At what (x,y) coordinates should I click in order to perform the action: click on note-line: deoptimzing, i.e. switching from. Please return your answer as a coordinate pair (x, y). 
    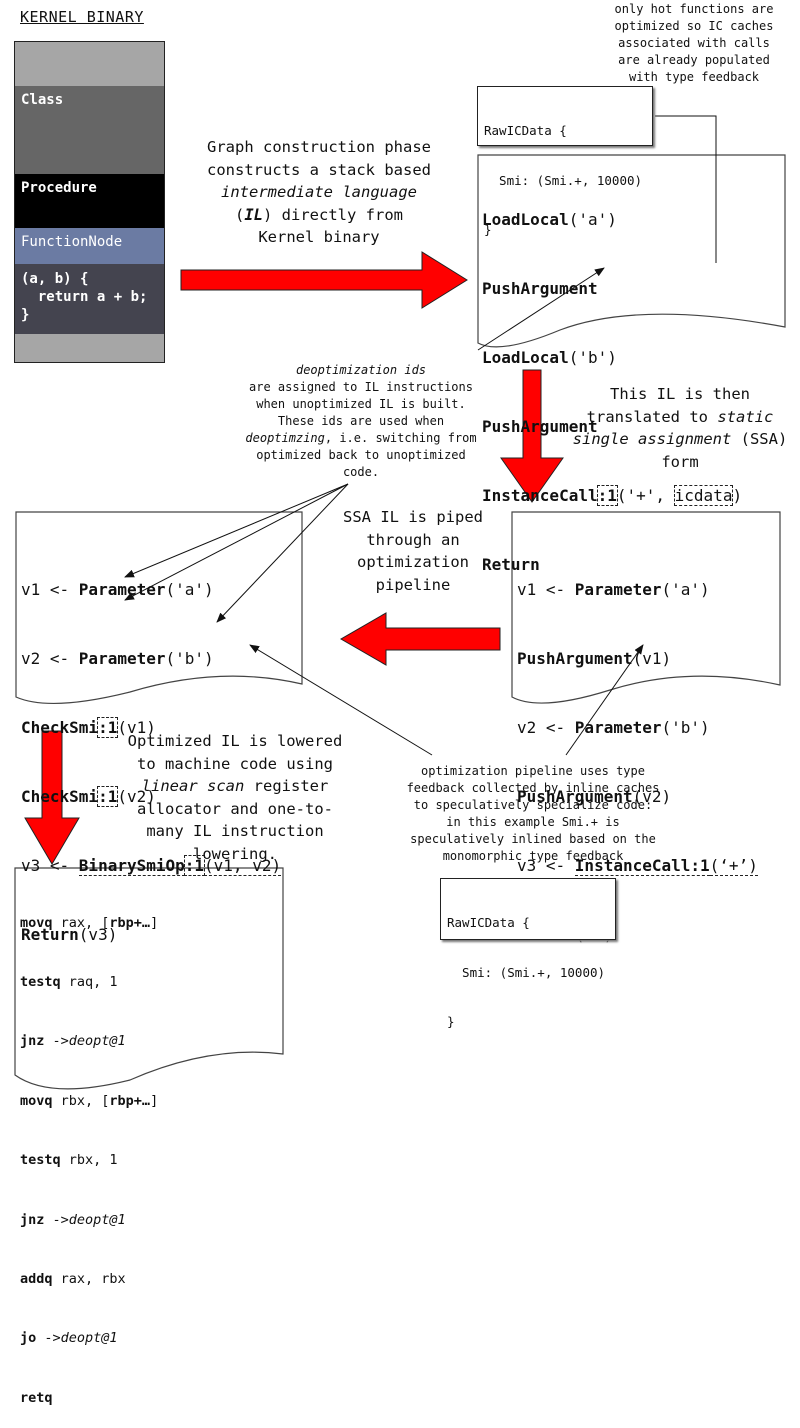
    Looking at the image, I should click on (361, 438).